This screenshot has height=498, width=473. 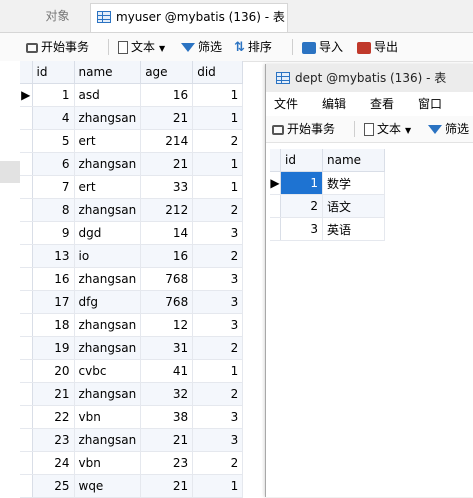 What do you see at coordinates (53, 486) in the screenshot?
I see `table-cell-id: 25` at bounding box center [53, 486].